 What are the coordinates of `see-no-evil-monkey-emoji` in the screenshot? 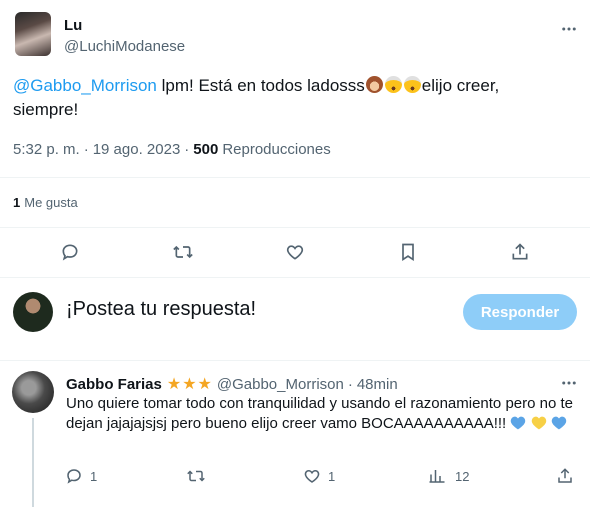 It's located at (374, 84).